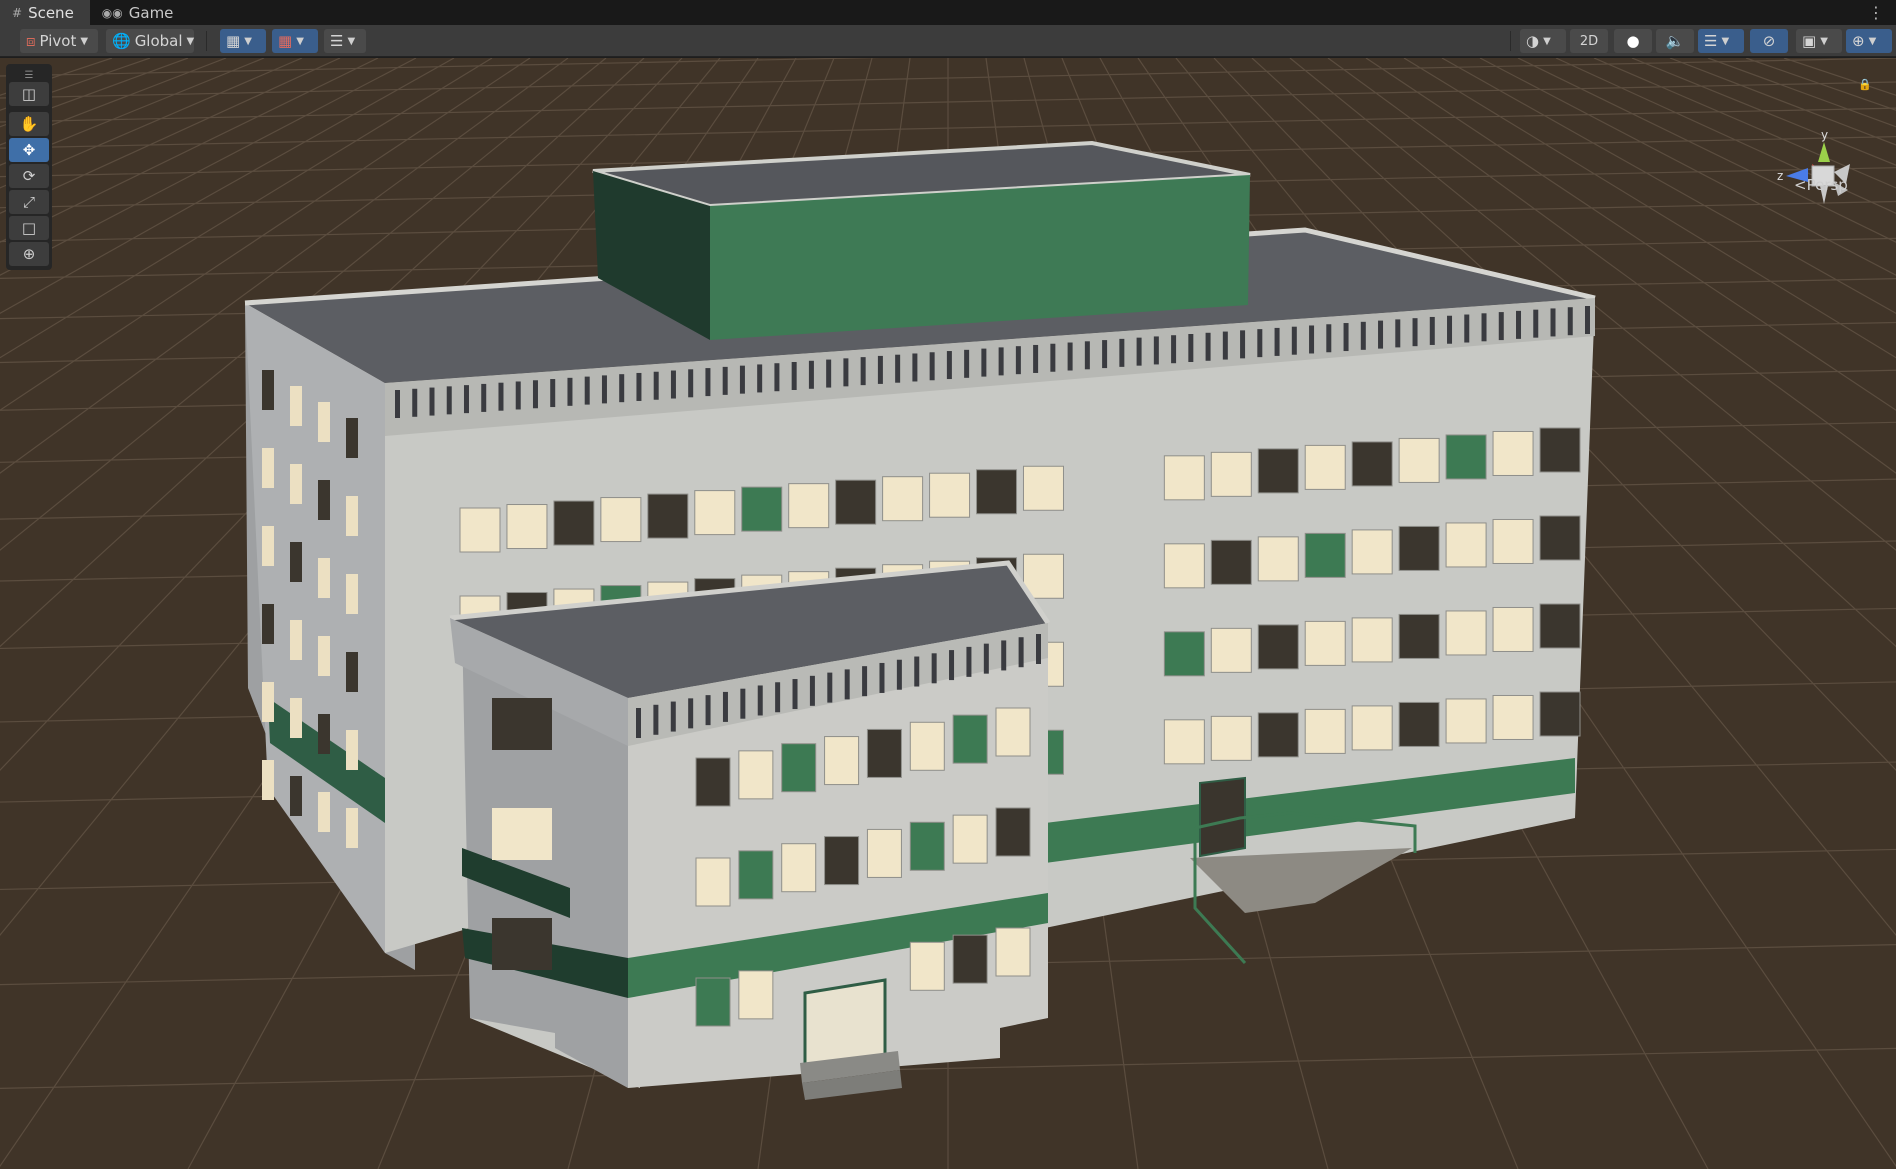 The height and width of the screenshot is (1169, 1896). I want to click on pivot-dropdown: ⧈ Pivot ▼, so click(59, 41).